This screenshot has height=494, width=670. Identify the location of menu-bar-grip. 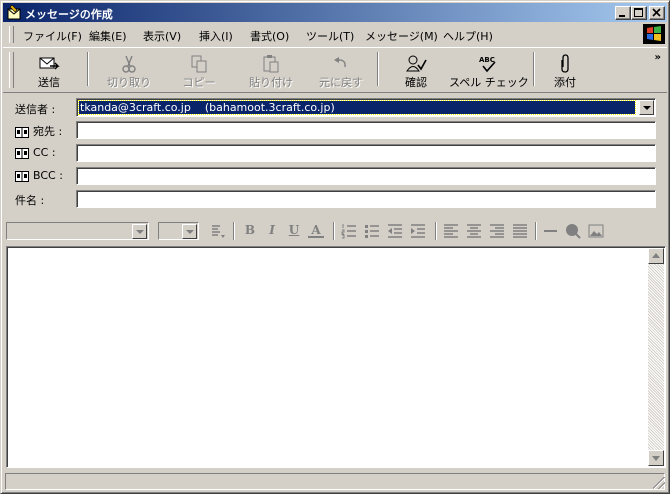
(11, 34).